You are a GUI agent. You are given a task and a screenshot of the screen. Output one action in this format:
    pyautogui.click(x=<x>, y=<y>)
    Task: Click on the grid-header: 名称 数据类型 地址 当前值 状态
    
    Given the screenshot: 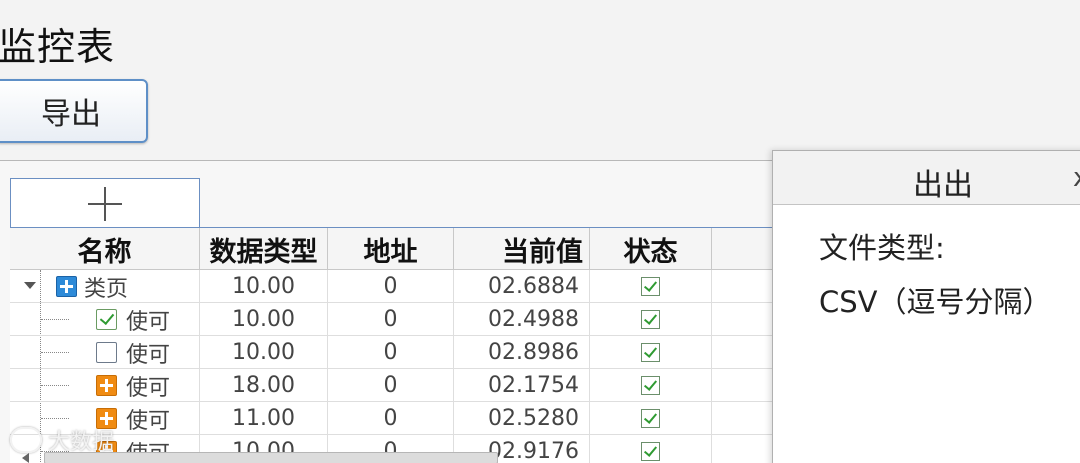 What is the action you would take?
    pyautogui.click(x=400, y=249)
    